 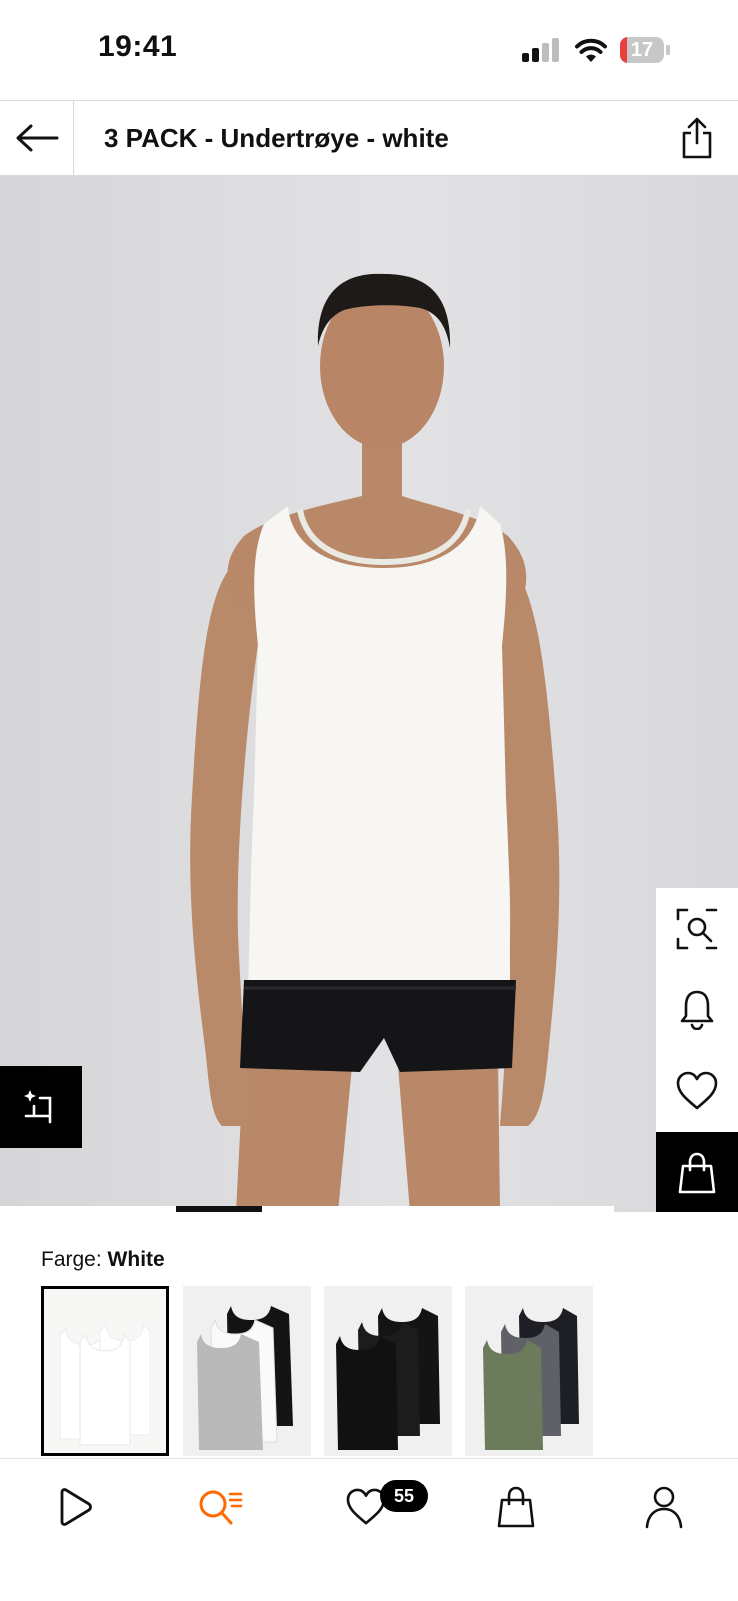 I want to click on color-swatches, so click(x=389, y=1371).